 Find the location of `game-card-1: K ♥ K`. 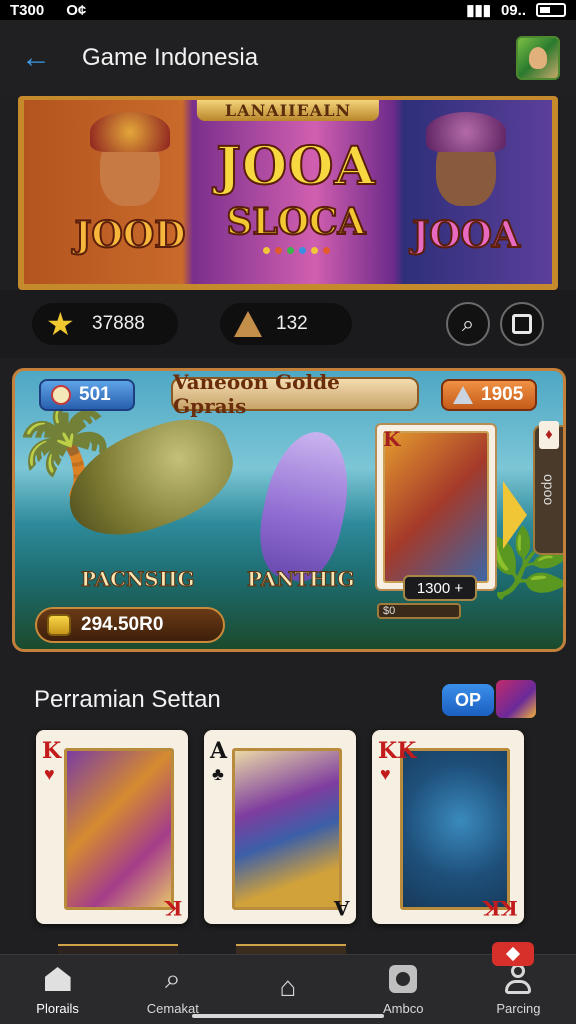

game-card-1: K ♥ K is located at coordinates (112, 827).